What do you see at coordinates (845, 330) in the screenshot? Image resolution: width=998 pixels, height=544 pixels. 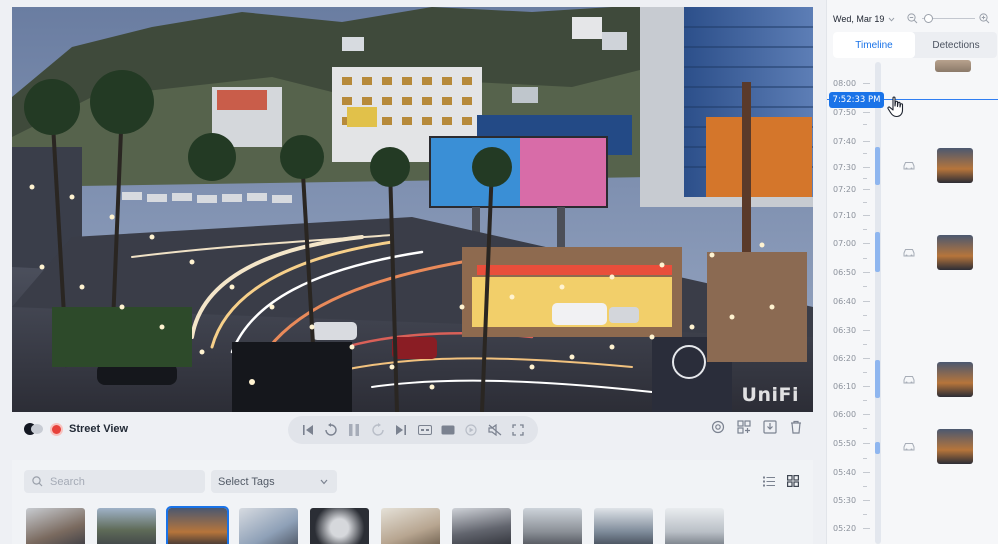 I see `hour-label: 06:30` at bounding box center [845, 330].